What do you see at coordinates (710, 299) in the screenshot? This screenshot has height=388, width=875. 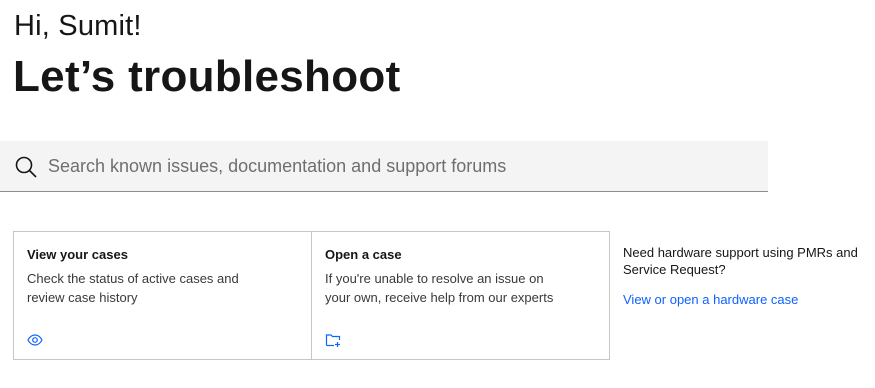 I see `hardware-case-link: View or open a hardware case` at bounding box center [710, 299].